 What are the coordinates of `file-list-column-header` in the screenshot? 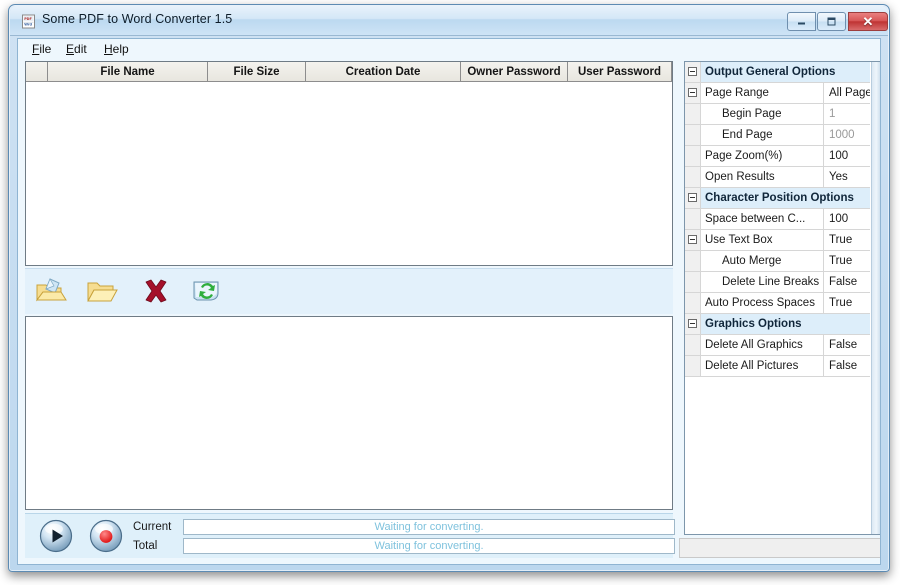 It's located at (37, 71).